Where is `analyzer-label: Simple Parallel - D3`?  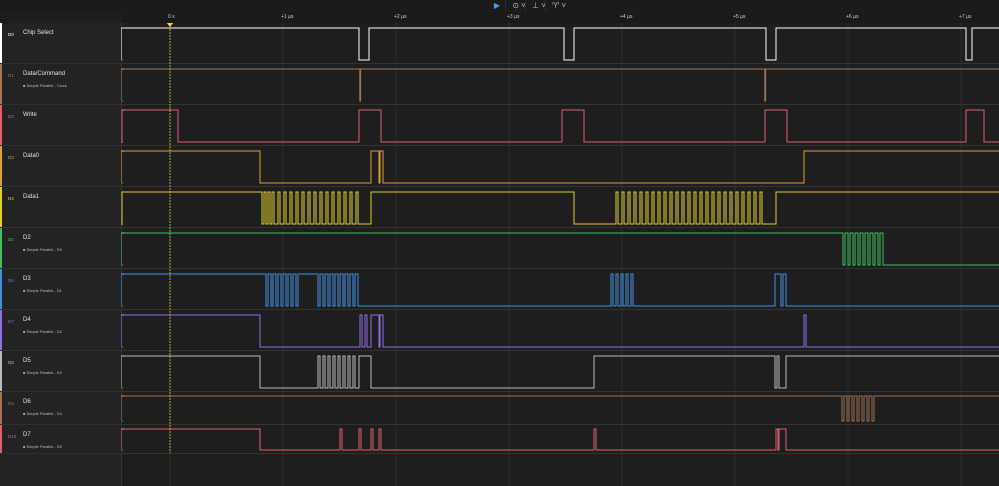 analyzer-label: Simple Parallel - D3 is located at coordinates (42, 372).